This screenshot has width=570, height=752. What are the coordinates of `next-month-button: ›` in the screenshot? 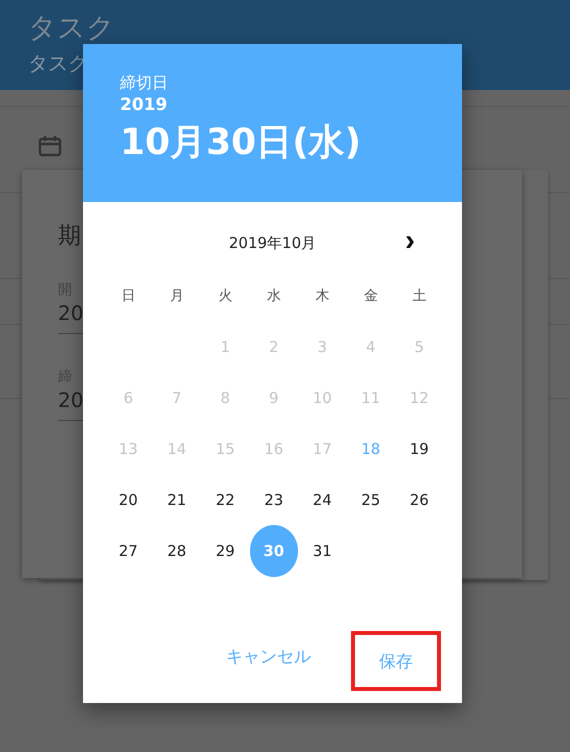 It's located at (410, 241).